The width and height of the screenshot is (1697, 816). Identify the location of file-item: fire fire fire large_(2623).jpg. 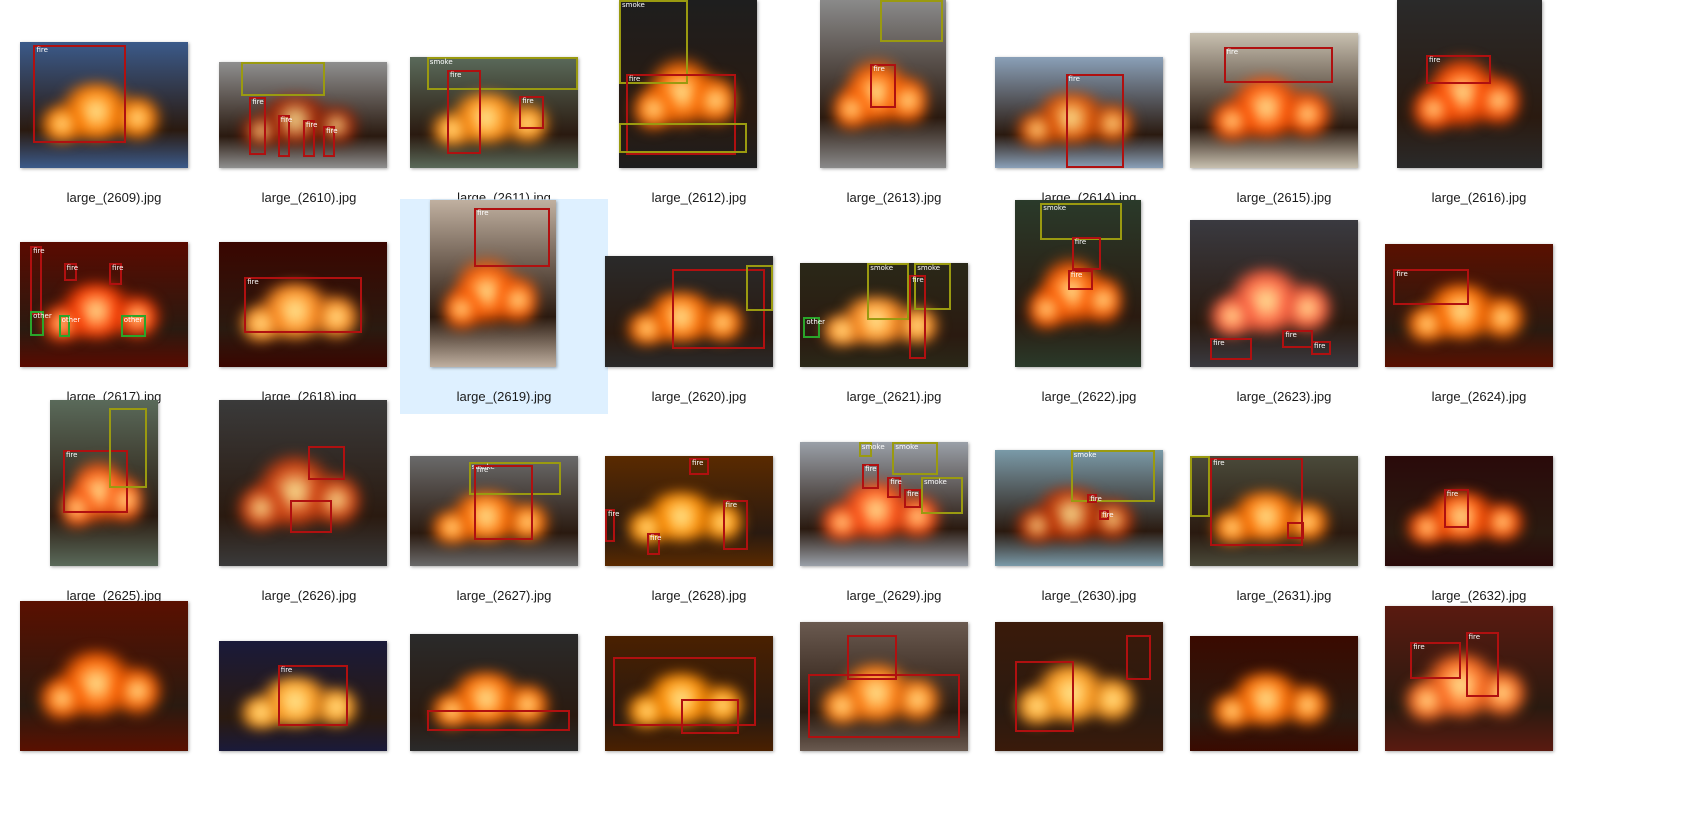
(1284, 306).